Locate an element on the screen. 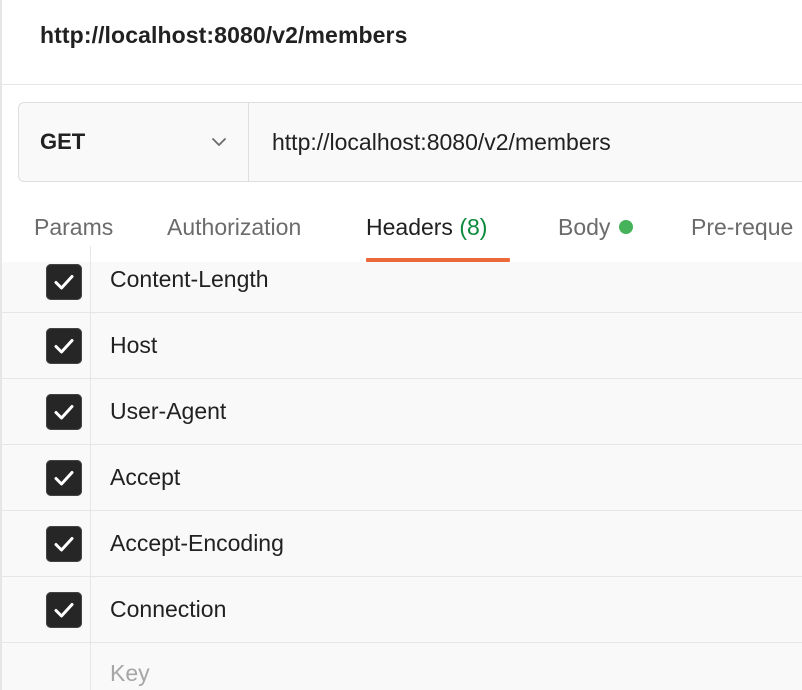  new-header-row: Key is located at coordinates (402, 666).